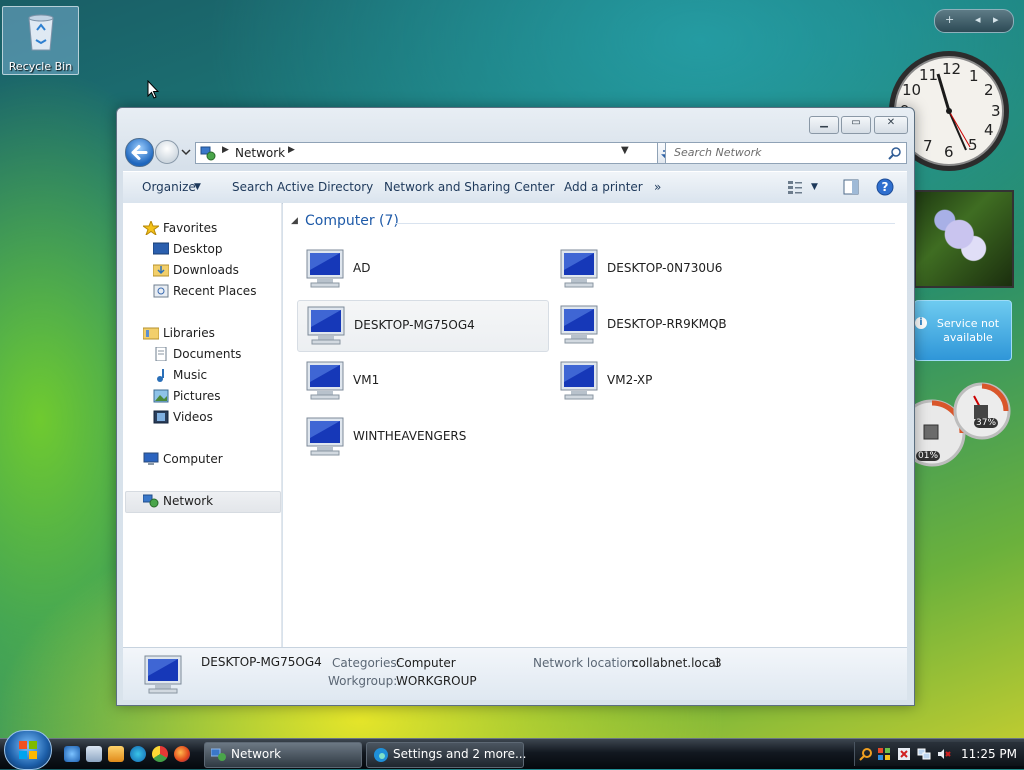 This screenshot has width=1024, height=770. I want to click on nav-item-label: Pictures, so click(197, 396).